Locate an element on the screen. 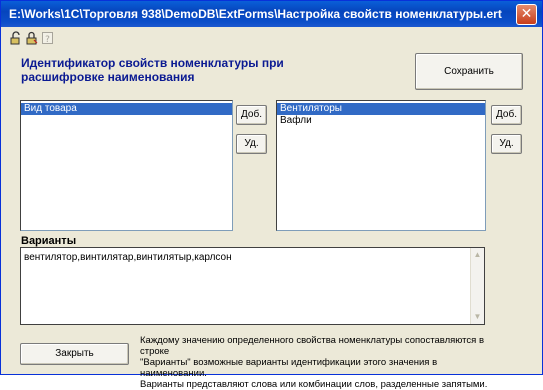 This screenshot has width=543, height=390. scroll-up-icon: ▲ is located at coordinates (477, 255).